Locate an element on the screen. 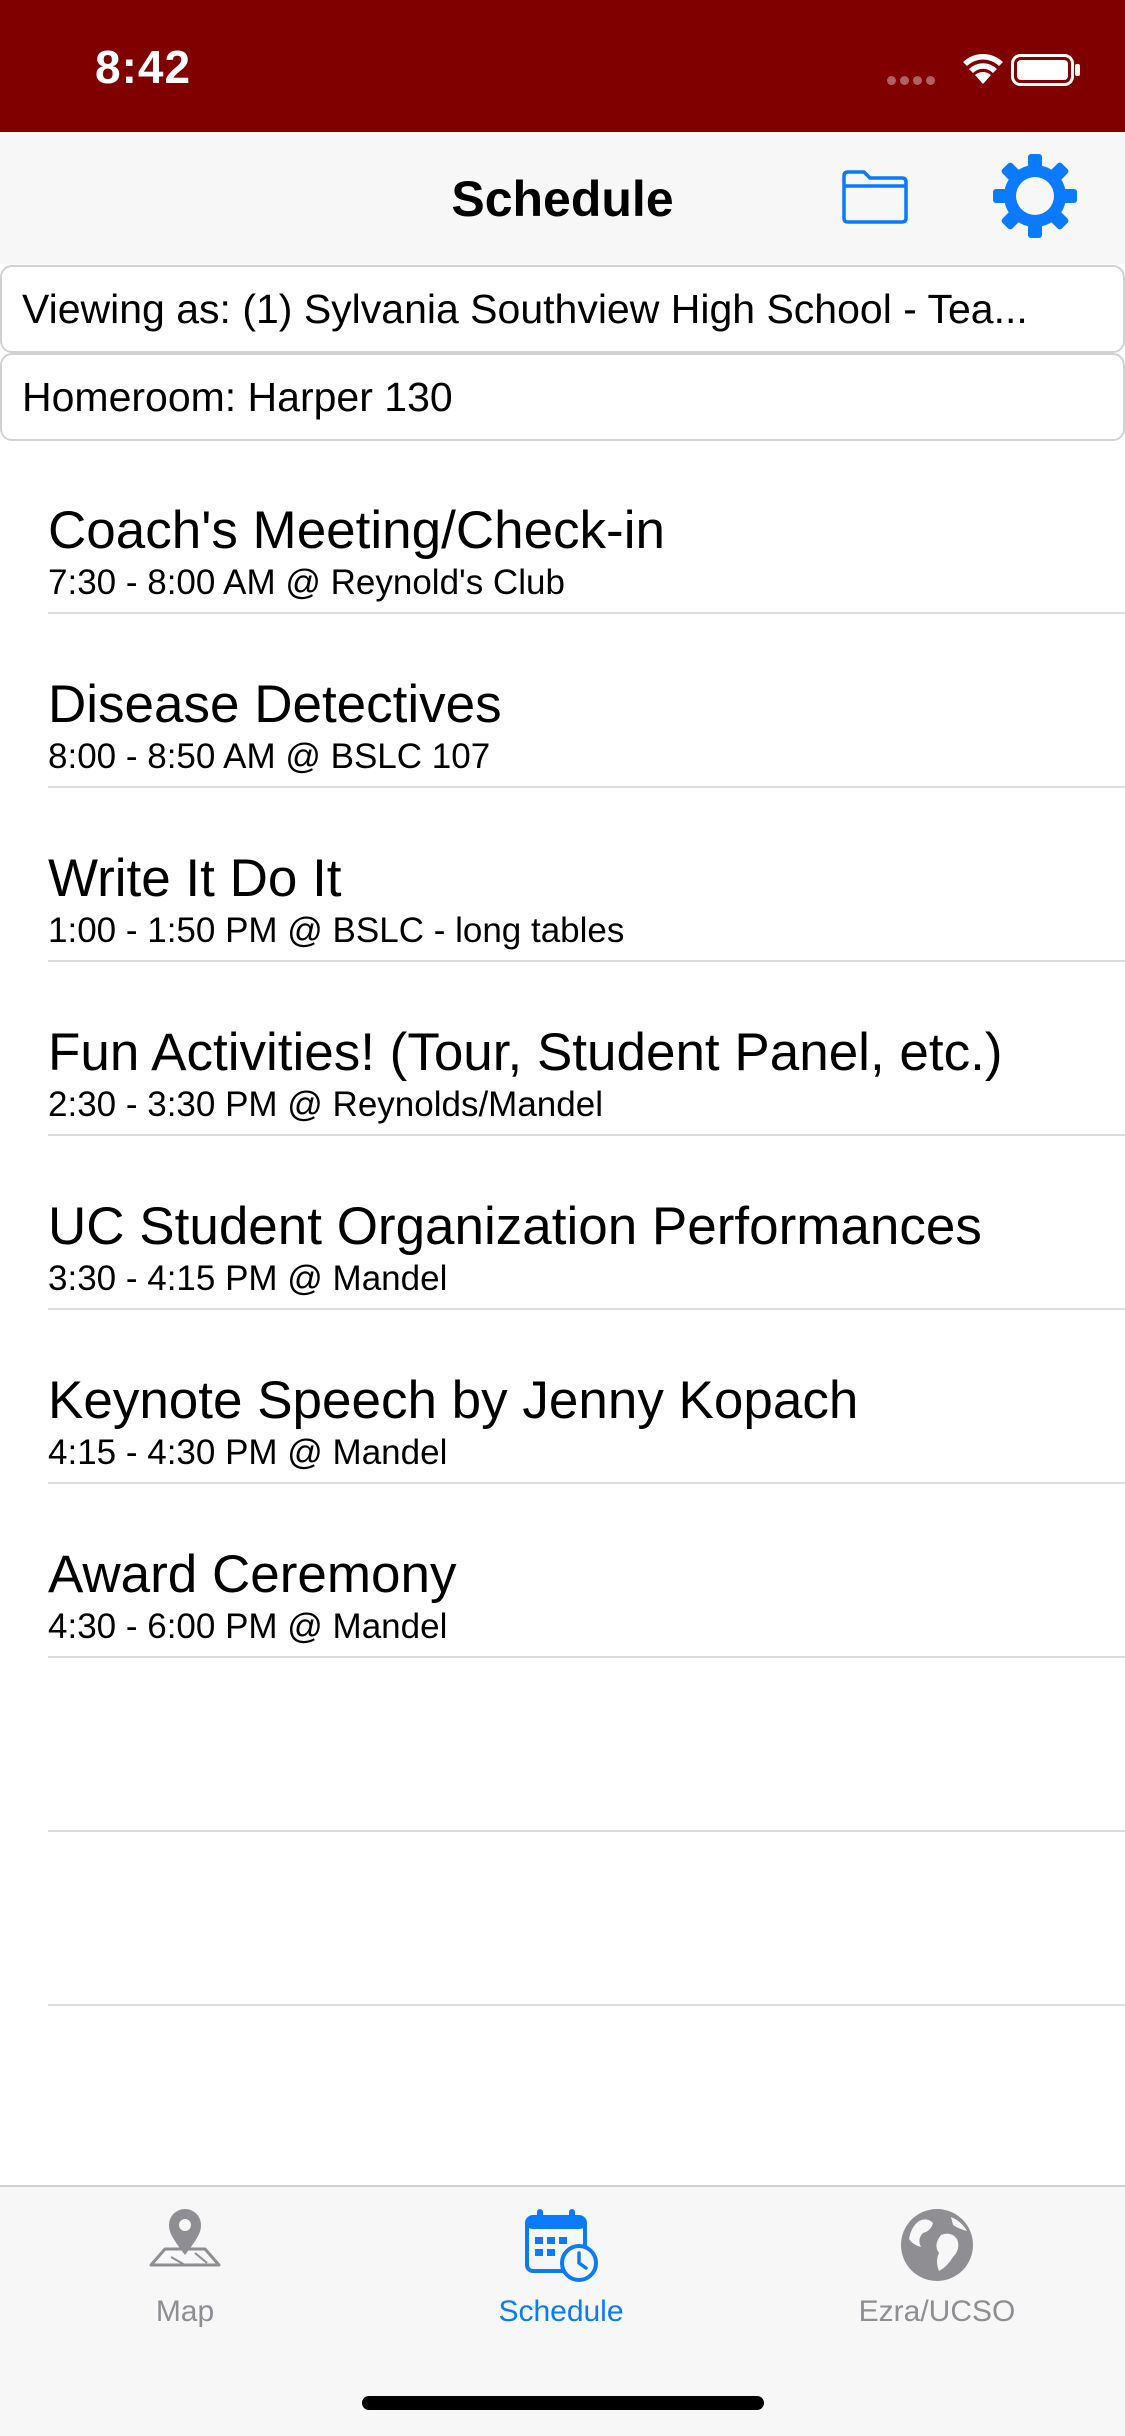  tab-ezra-ucso: Ezra/UCSO is located at coordinates (937, 2267).